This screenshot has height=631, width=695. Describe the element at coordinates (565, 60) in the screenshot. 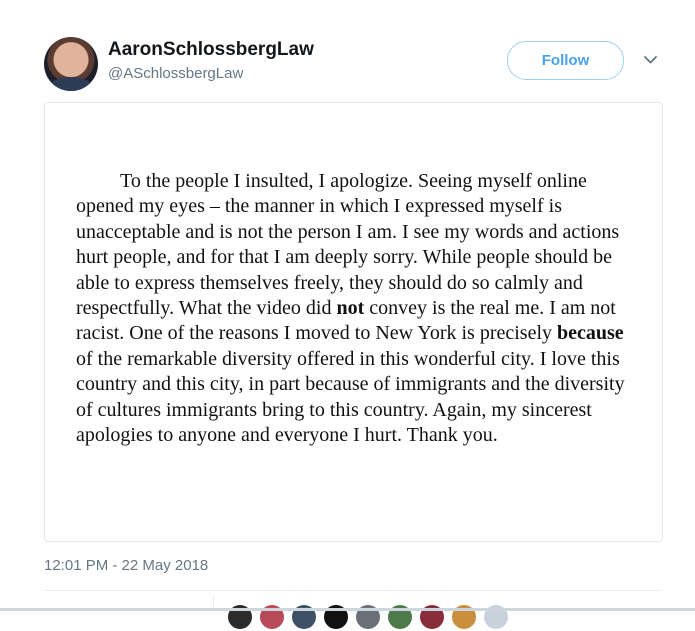

I see `follow-button: Follow` at that location.